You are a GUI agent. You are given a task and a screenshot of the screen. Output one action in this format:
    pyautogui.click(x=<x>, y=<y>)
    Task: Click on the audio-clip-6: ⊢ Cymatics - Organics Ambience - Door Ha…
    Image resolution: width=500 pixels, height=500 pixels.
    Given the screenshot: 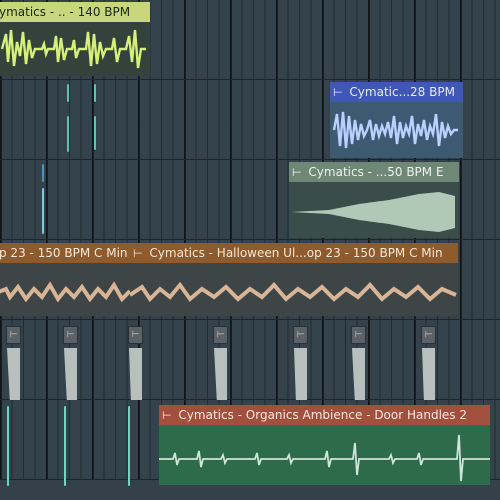 What is the action you would take?
    pyautogui.click(x=324, y=445)
    